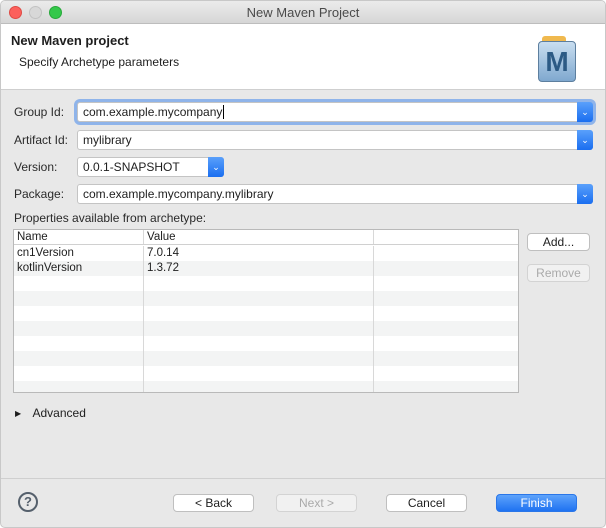 This screenshot has width=606, height=528. I want to click on package-label: Package:, so click(39, 194).